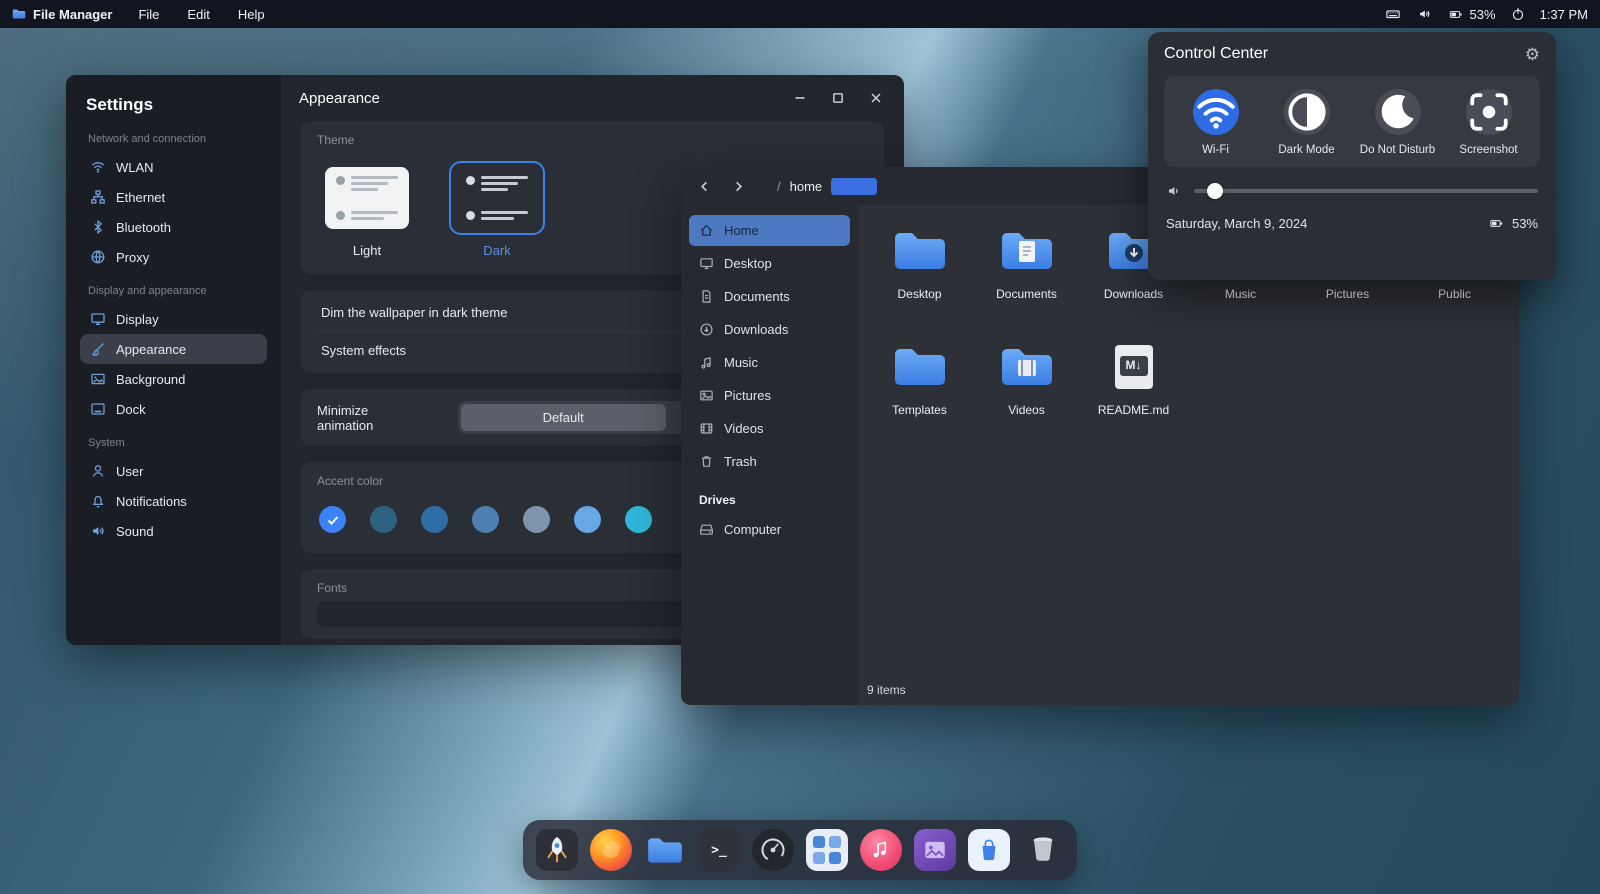  I want to click on theme-light-option: Light, so click(367, 209).